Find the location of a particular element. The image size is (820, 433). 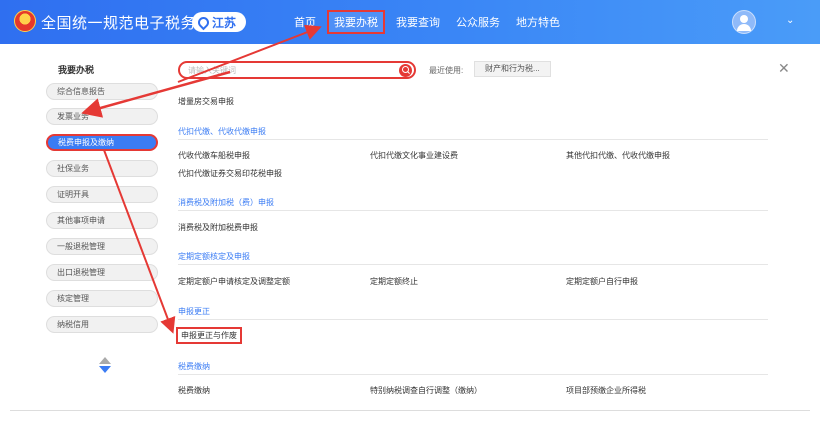

sidebar-item-credit: 纳税信用 is located at coordinates (102, 324).